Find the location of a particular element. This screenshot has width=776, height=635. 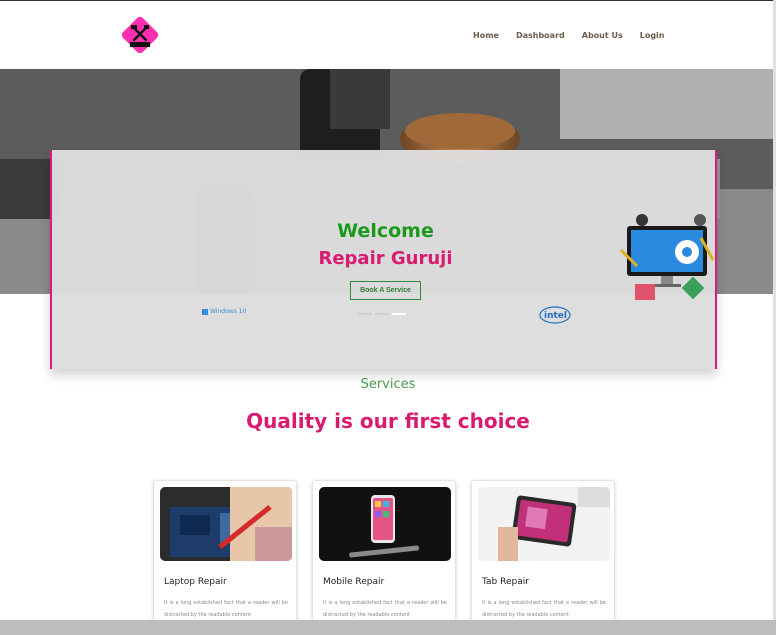

card-title: Laptop Repair is located at coordinates (195, 582).